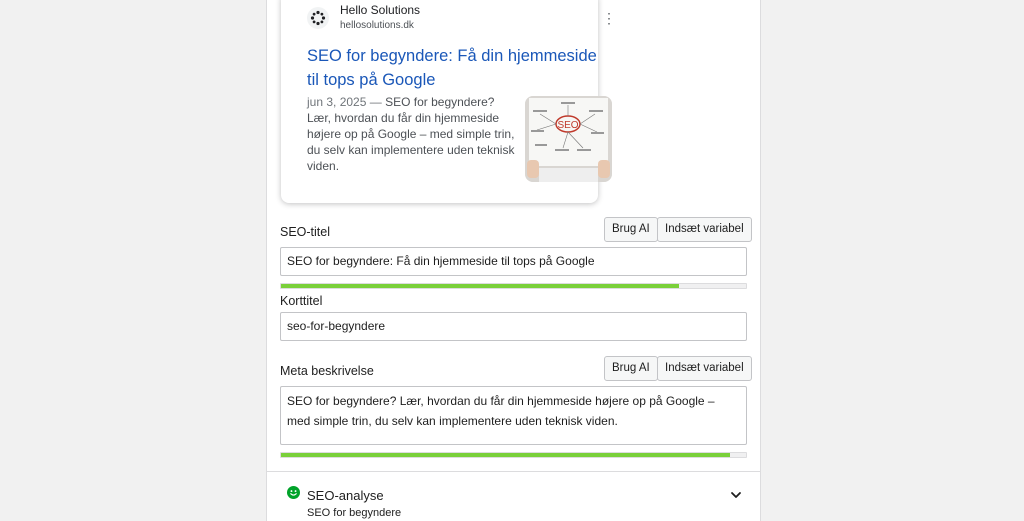  Describe the element at coordinates (327, 371) in the screenshot. I see `meta-description-label: Meta beskrivelse` at that location.